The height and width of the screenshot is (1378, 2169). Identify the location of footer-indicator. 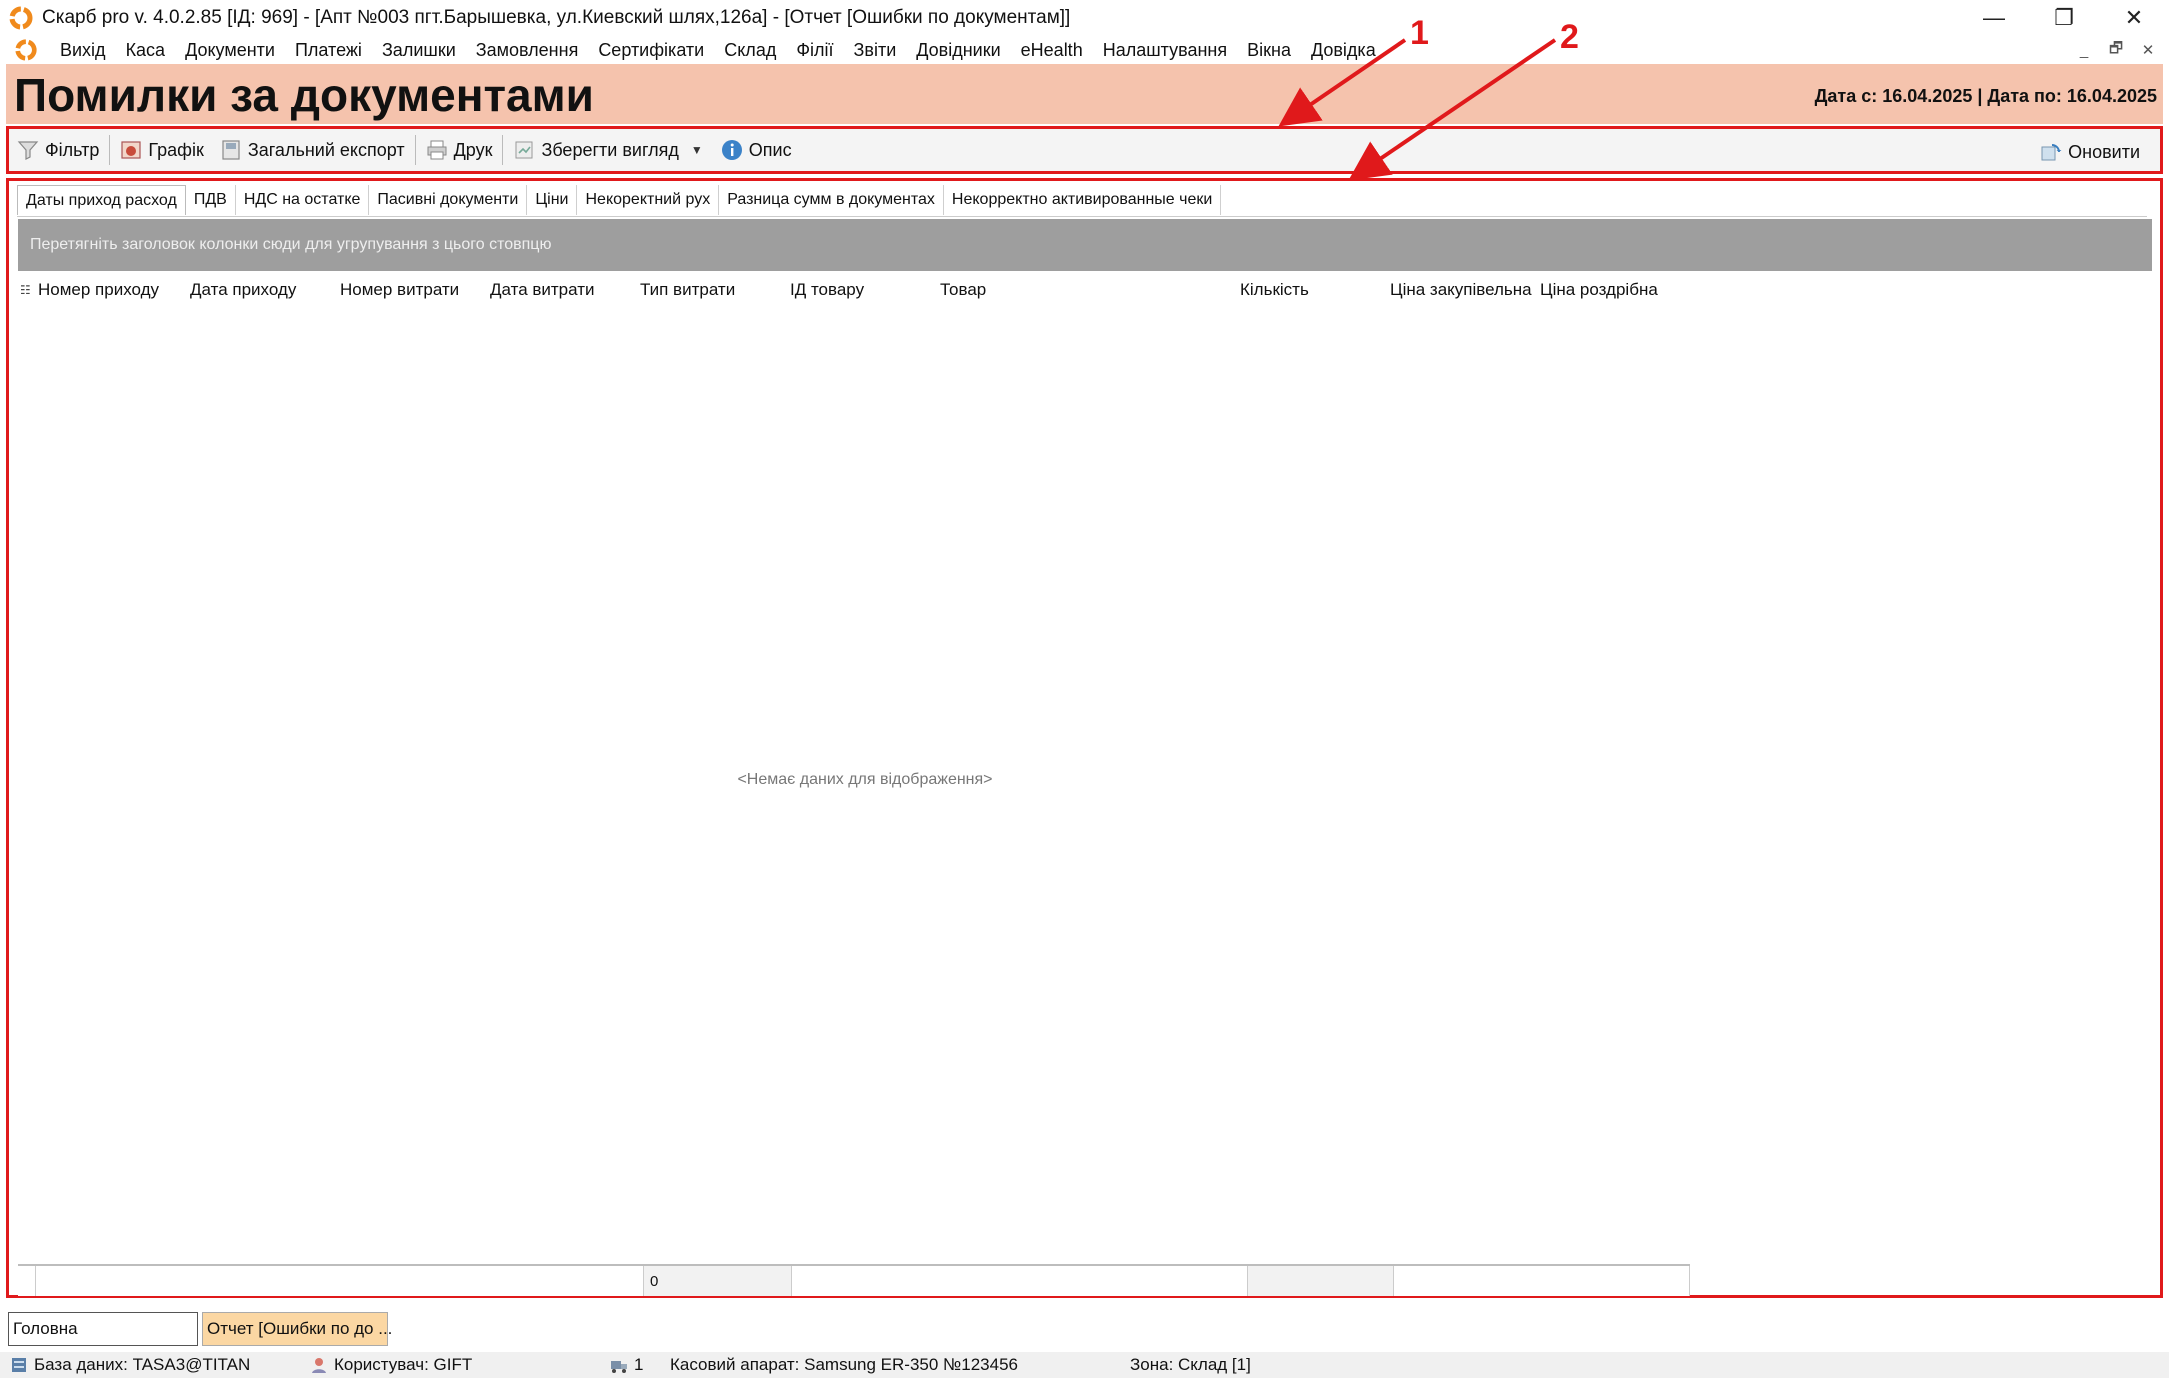
(27, 1281).